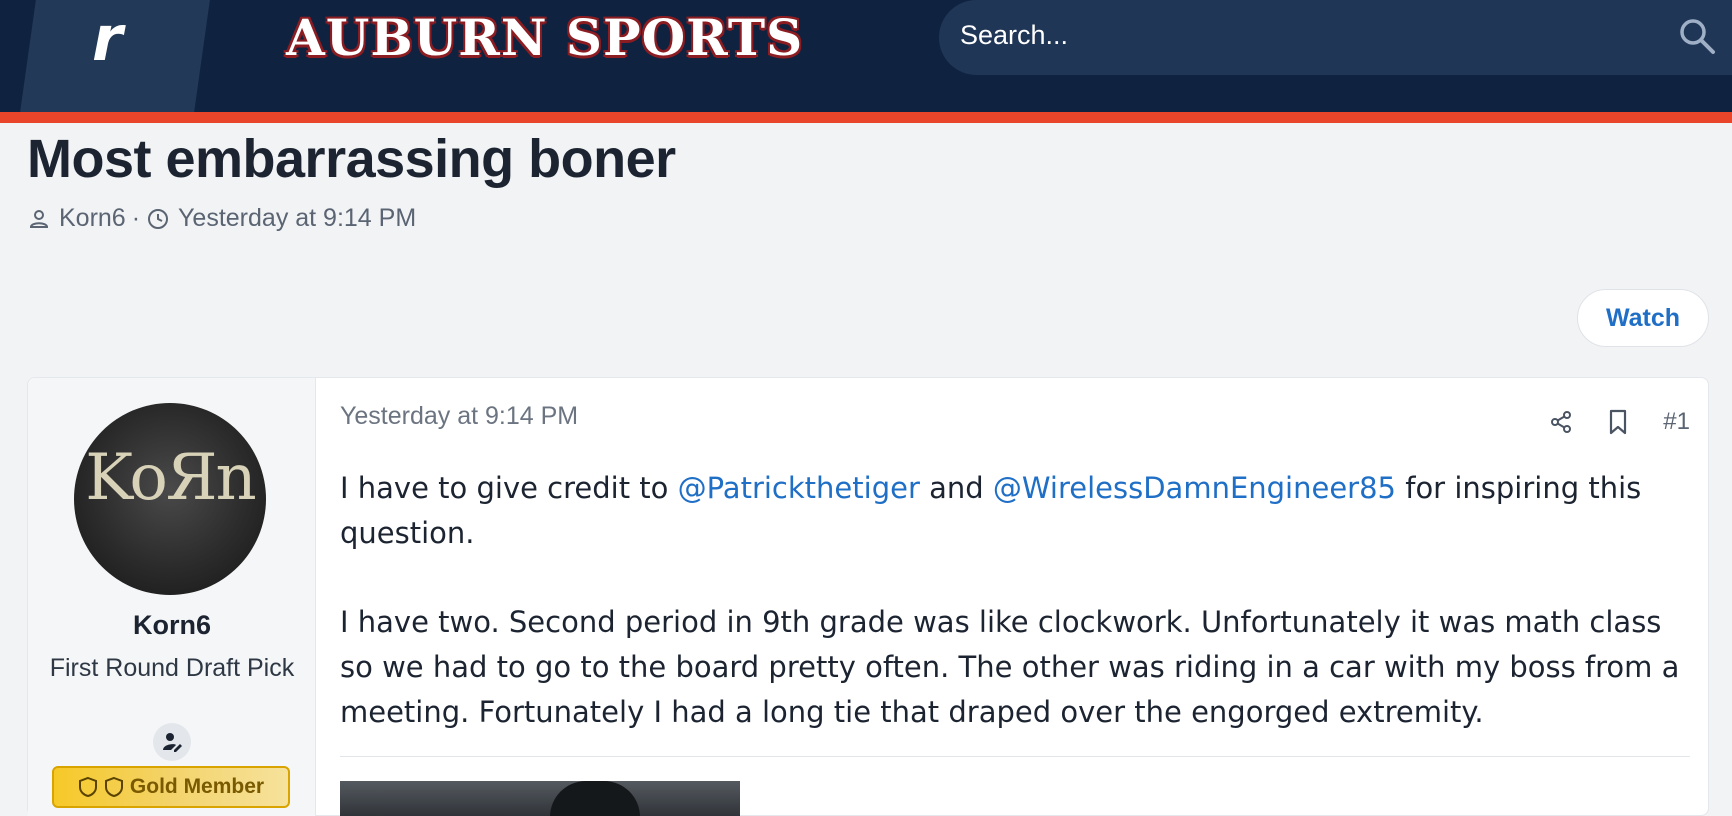  I want to click on search-icon, so click(1697, 36).